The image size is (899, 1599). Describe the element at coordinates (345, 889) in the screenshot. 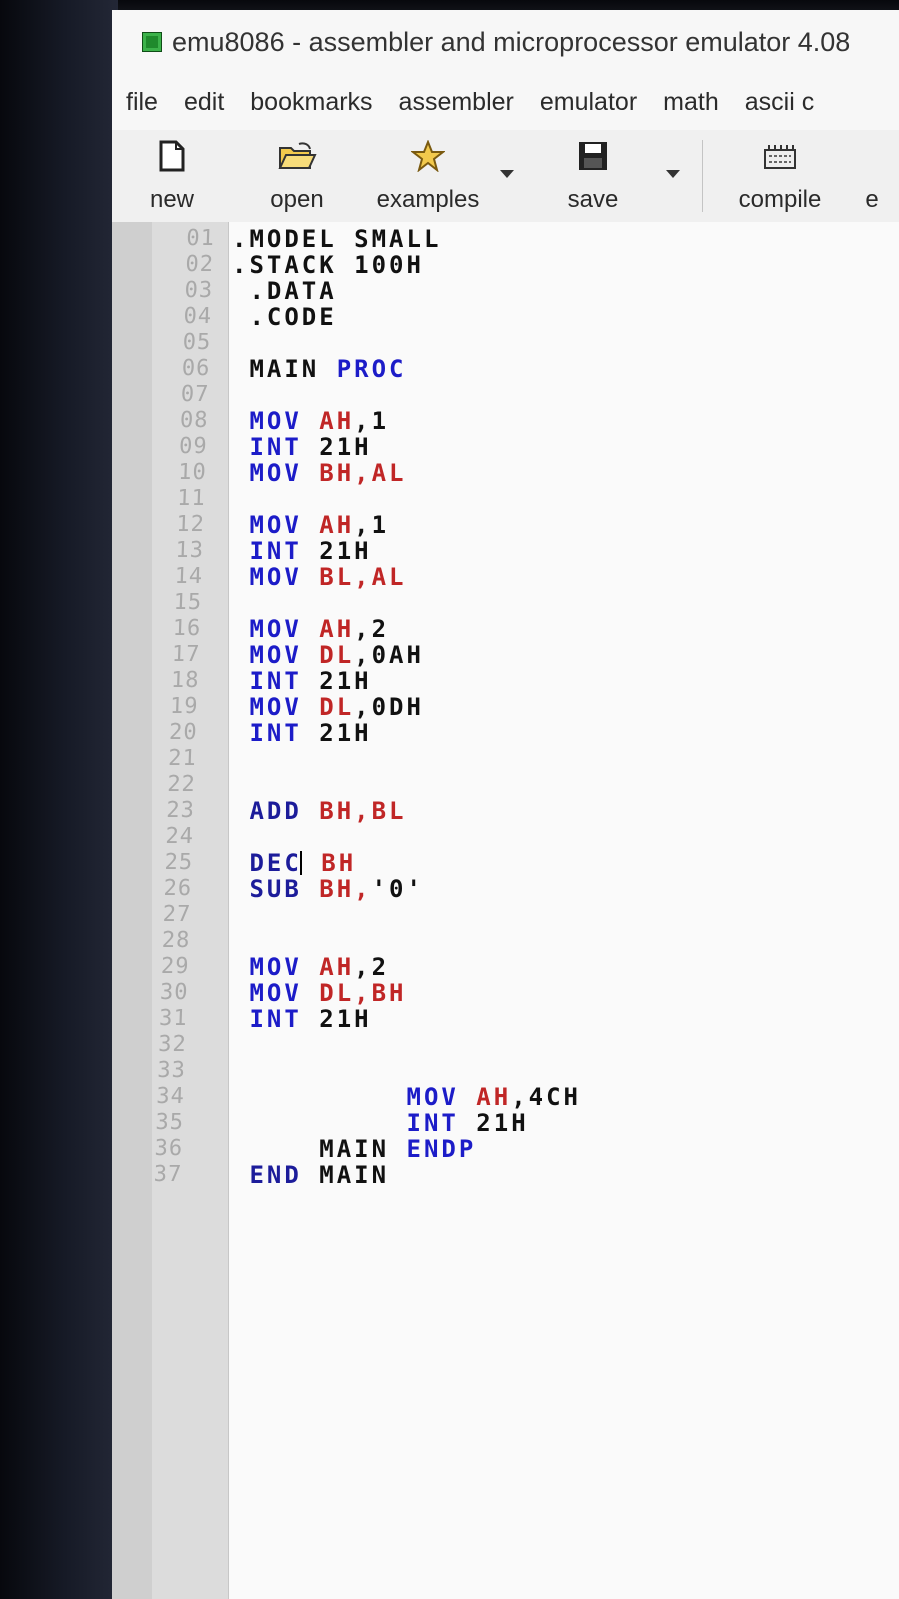

I see `code-token: BH,` at that location.